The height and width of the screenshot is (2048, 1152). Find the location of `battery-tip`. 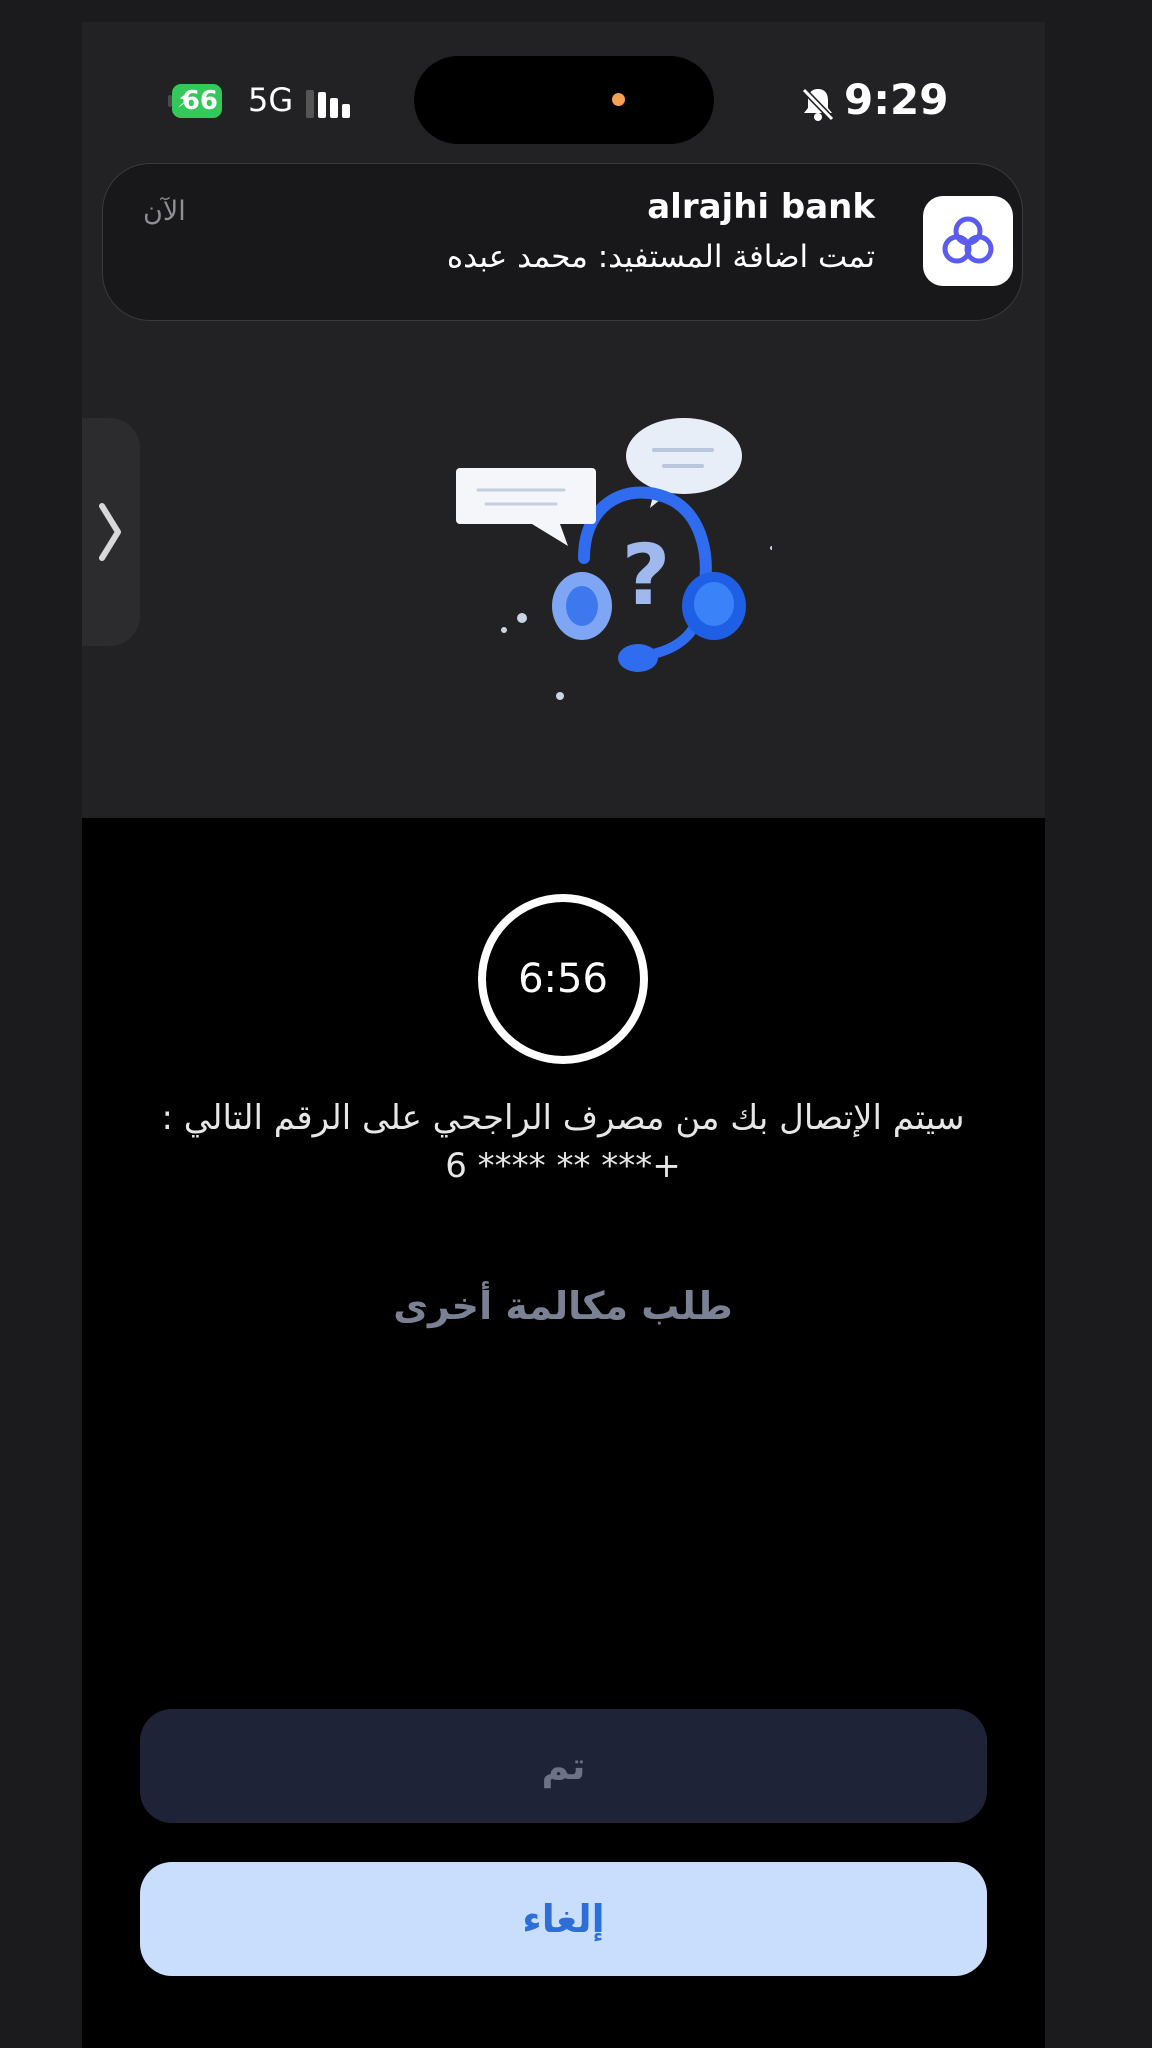

battery-tip is located at coordinates (170, 101).